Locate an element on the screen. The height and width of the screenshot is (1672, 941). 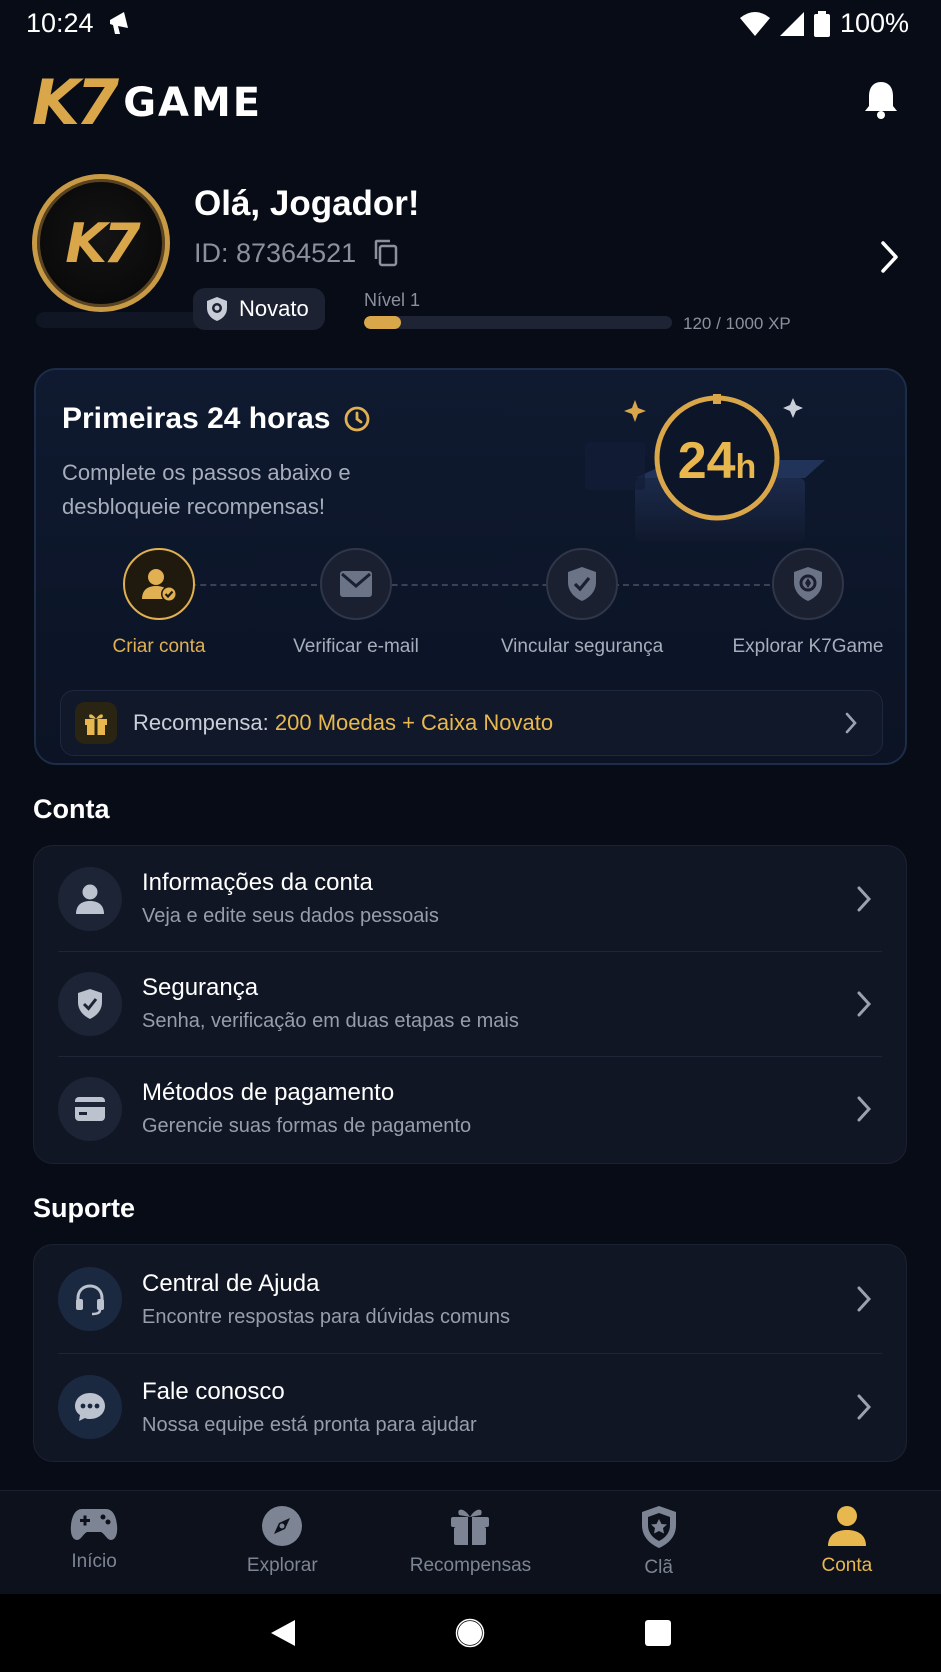
row-title: Central de Ajuda is located at coordinates (231, 1283).